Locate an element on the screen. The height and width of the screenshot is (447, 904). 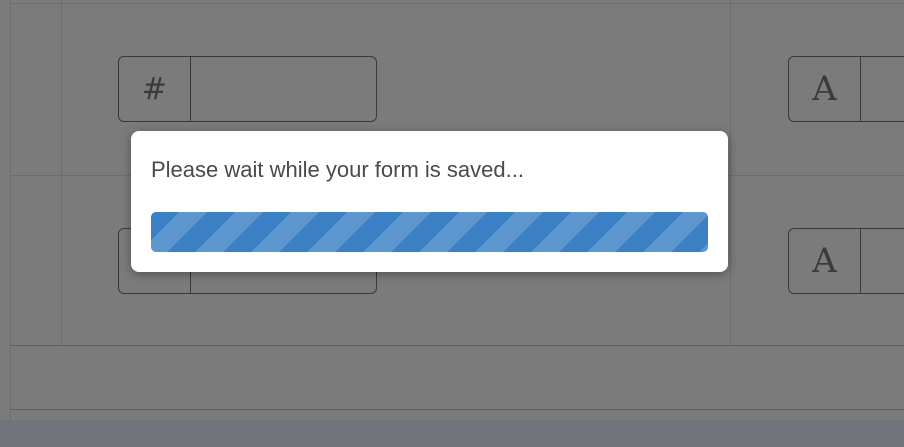
number-field-value is located at coordinates (283, 89).